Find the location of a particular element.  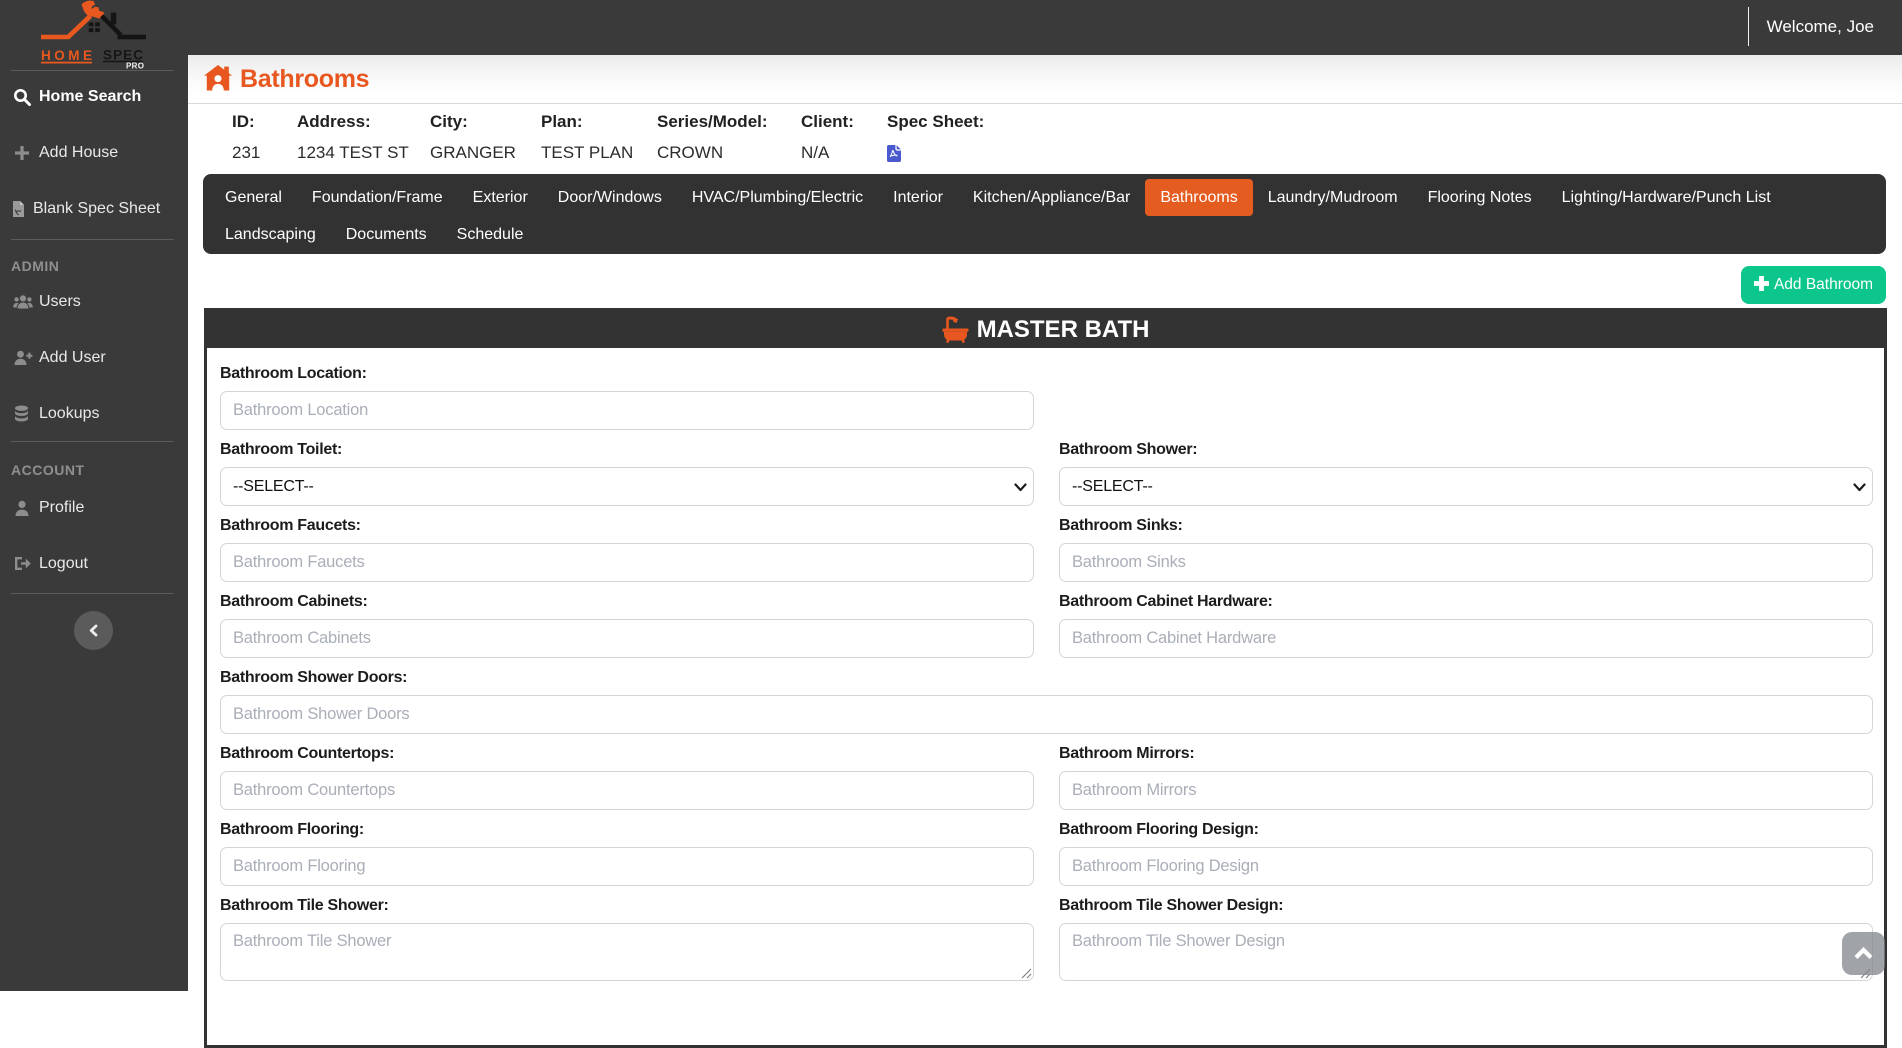

svg-text: PRO is located at coordinates (135, 65).